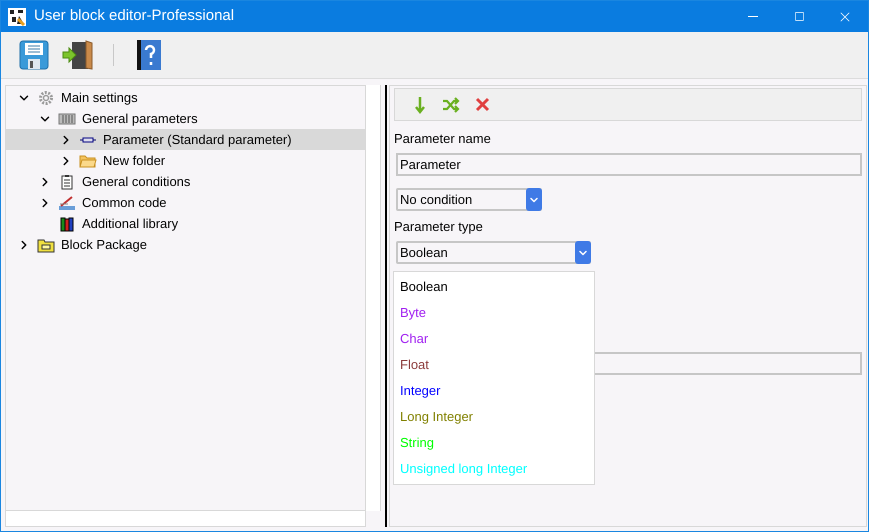  What do you see at coordinates (436, 200) in the screenshot?
I see `select-value: No condition` at bounding box center [436, 200].